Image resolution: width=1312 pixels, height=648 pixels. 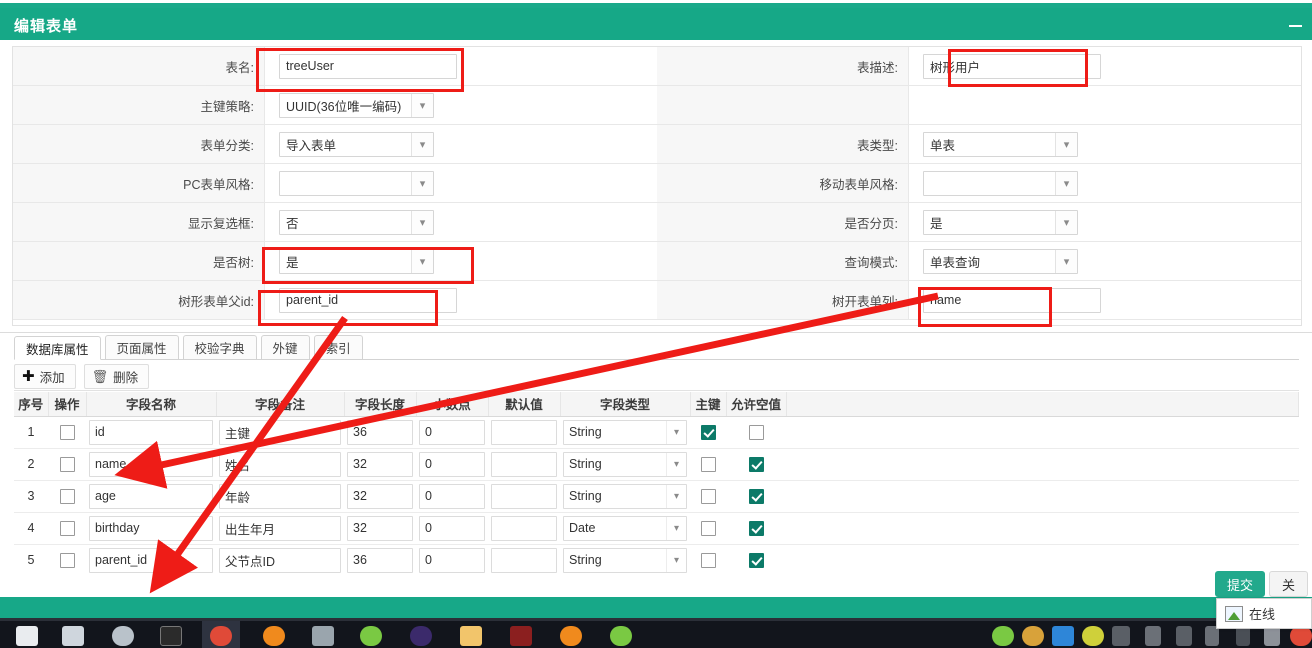 I want to click on tab-2: 校验字典, so click(x=219, y=347).